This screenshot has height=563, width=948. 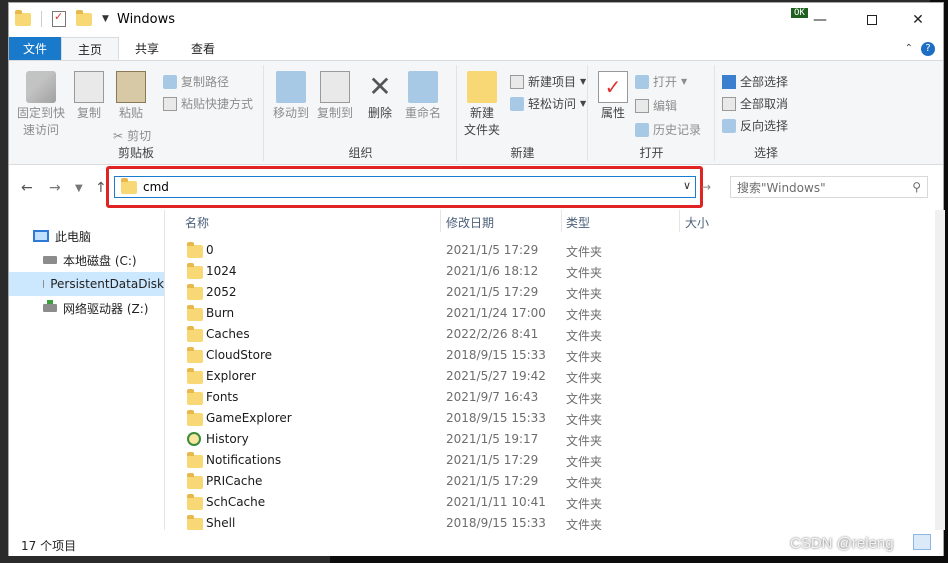 What do you see at coordinates (335, 87) in the screenshot?
I see `copy-to-icon` at bounding box center [335, 87].